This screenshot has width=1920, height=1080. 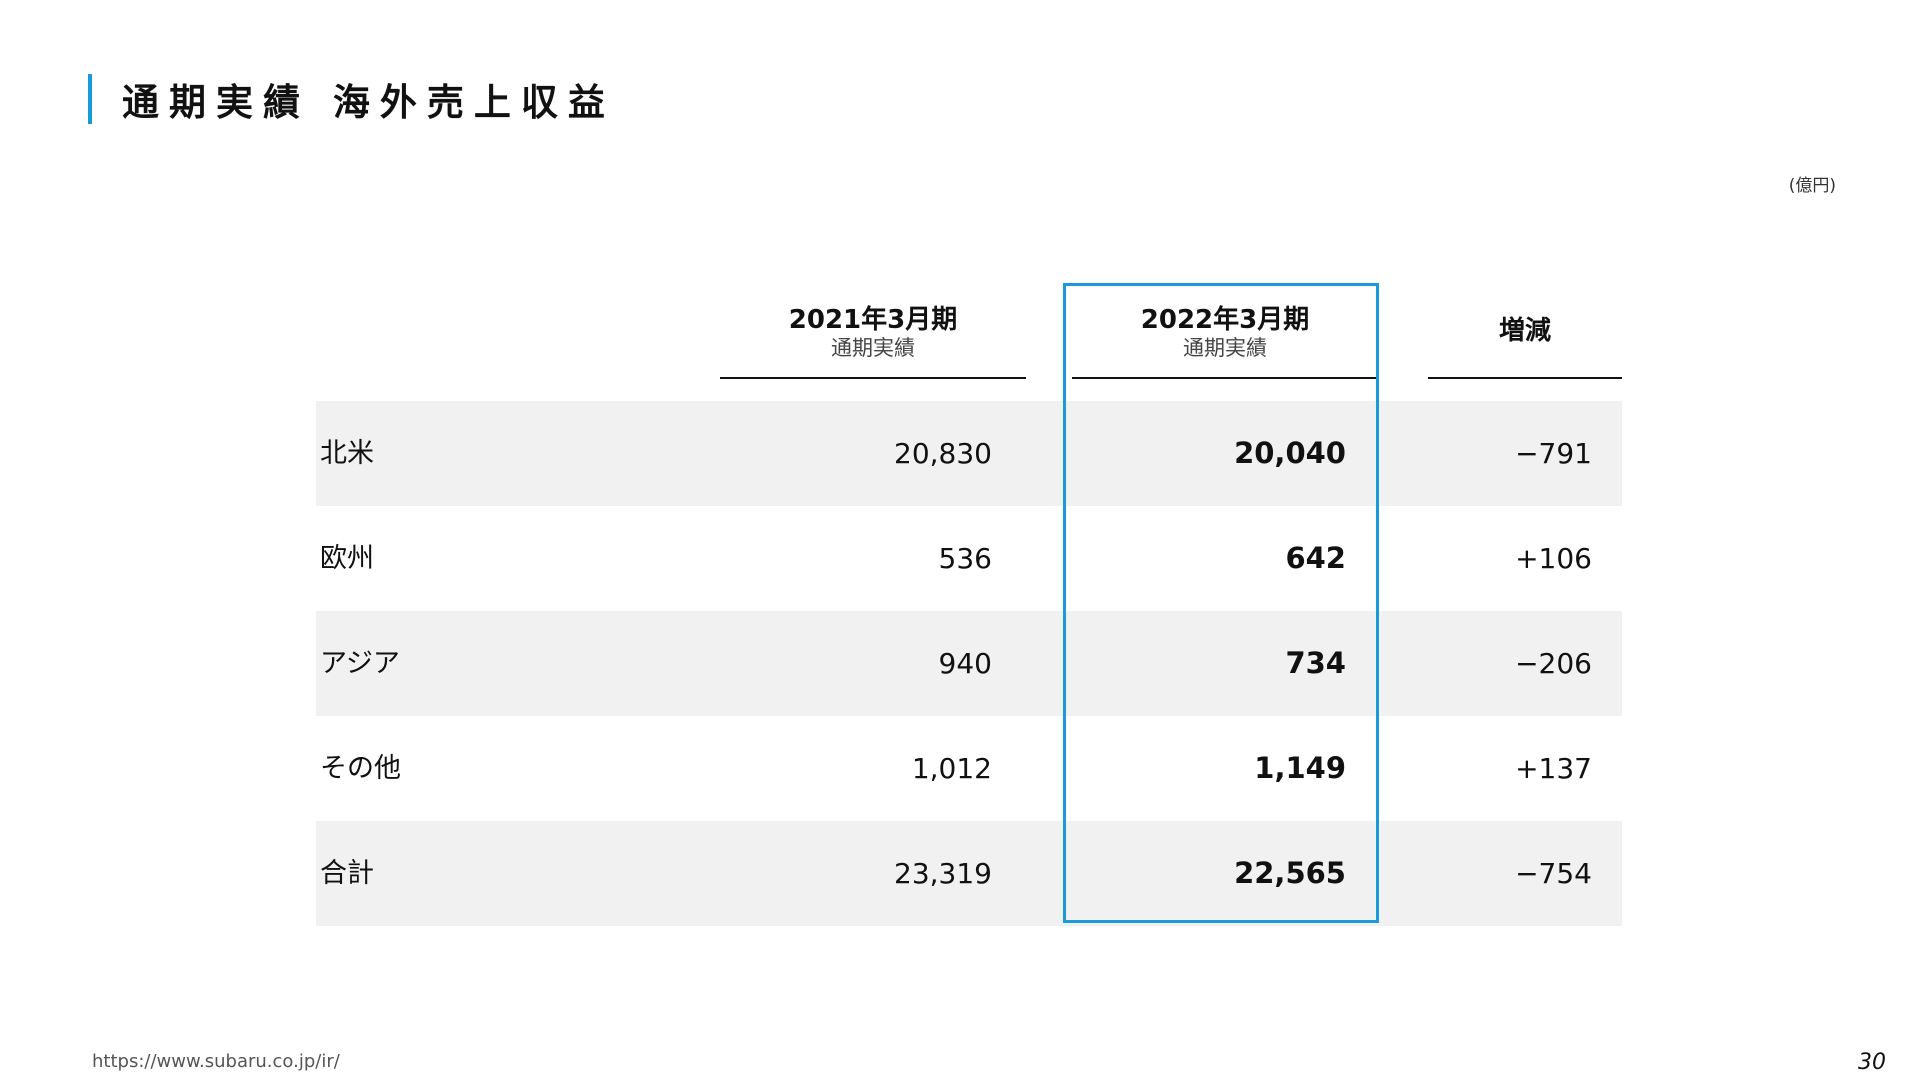 I want to click on page-title: 通期実績 海外売上収益, so click(x=368, y=102).